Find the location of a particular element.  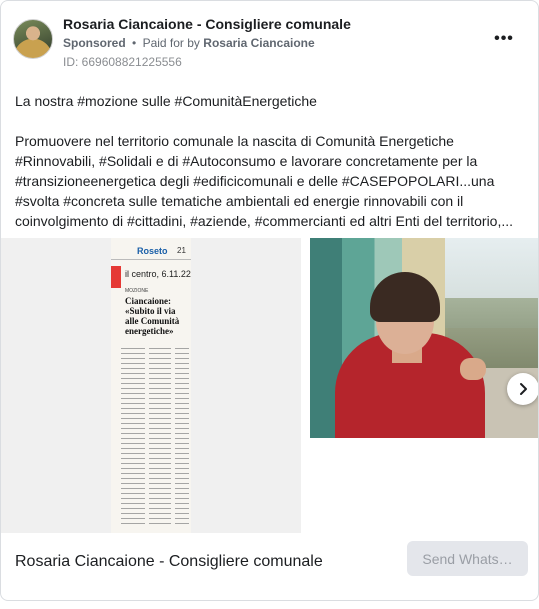

avatar is located at coordinates (33, 39).